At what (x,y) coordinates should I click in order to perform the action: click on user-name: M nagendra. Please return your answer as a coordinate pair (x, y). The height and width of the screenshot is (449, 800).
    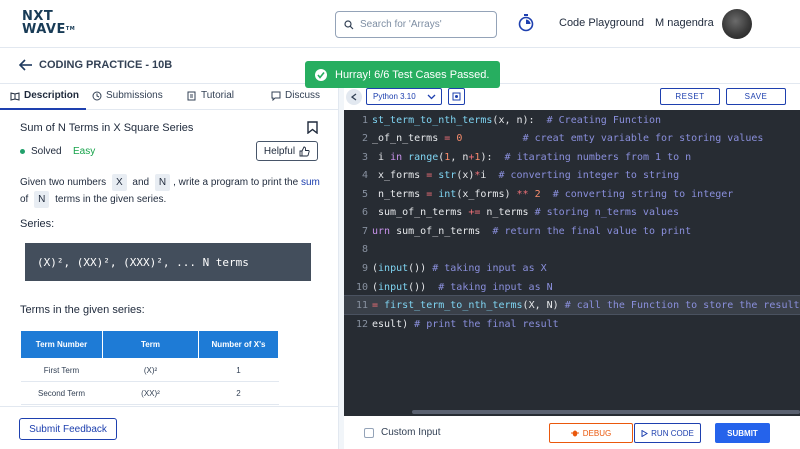
    Looking at the image, I should click on (684, 23).